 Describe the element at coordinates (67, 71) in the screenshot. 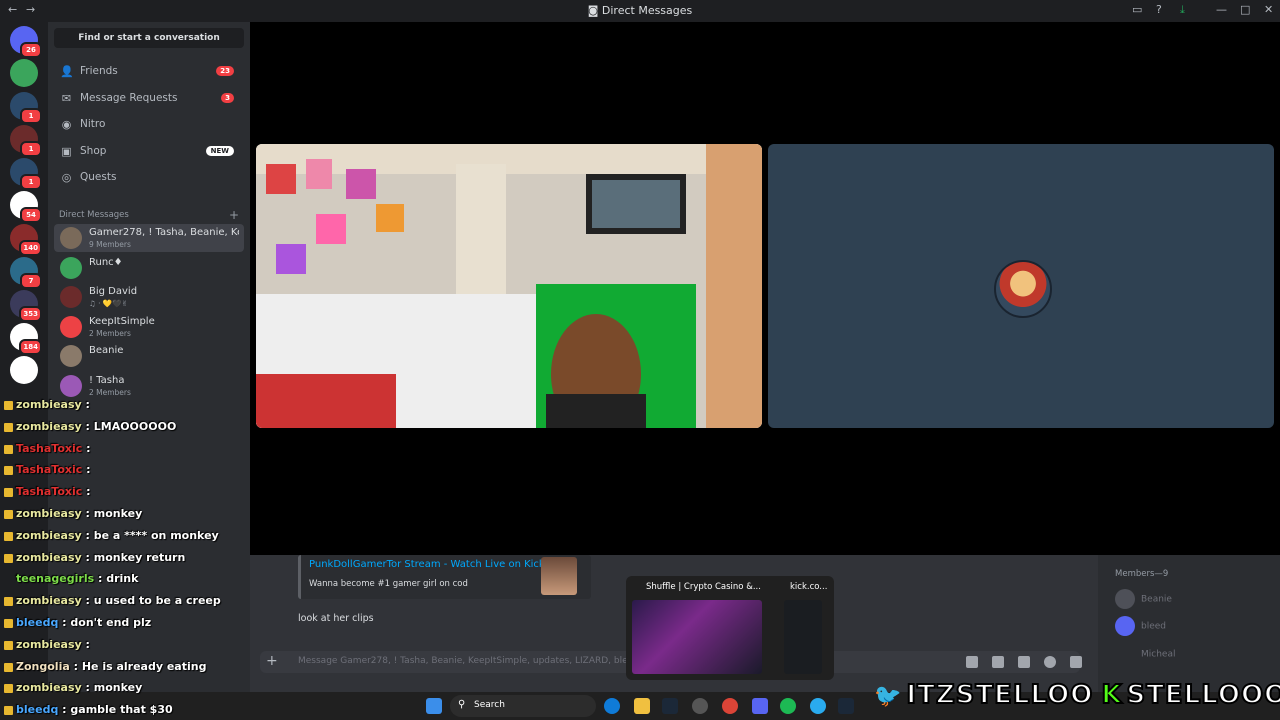

I see `friends-icon: 👤` at that location.